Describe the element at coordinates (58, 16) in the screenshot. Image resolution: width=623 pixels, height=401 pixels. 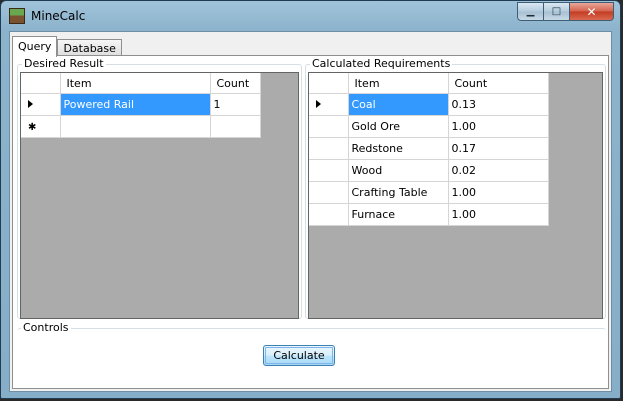
I see `window-title: MineCalc` at that location.